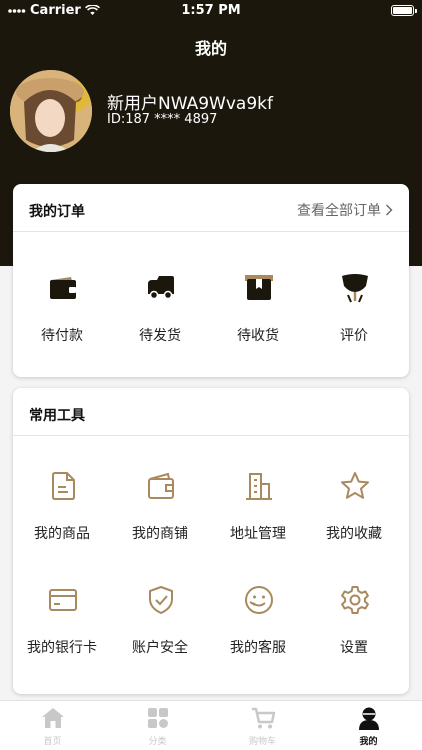 The height and width of the screenshot is (750, 422). I want to click on status-time: 1:57 PM, so click(211, 10).